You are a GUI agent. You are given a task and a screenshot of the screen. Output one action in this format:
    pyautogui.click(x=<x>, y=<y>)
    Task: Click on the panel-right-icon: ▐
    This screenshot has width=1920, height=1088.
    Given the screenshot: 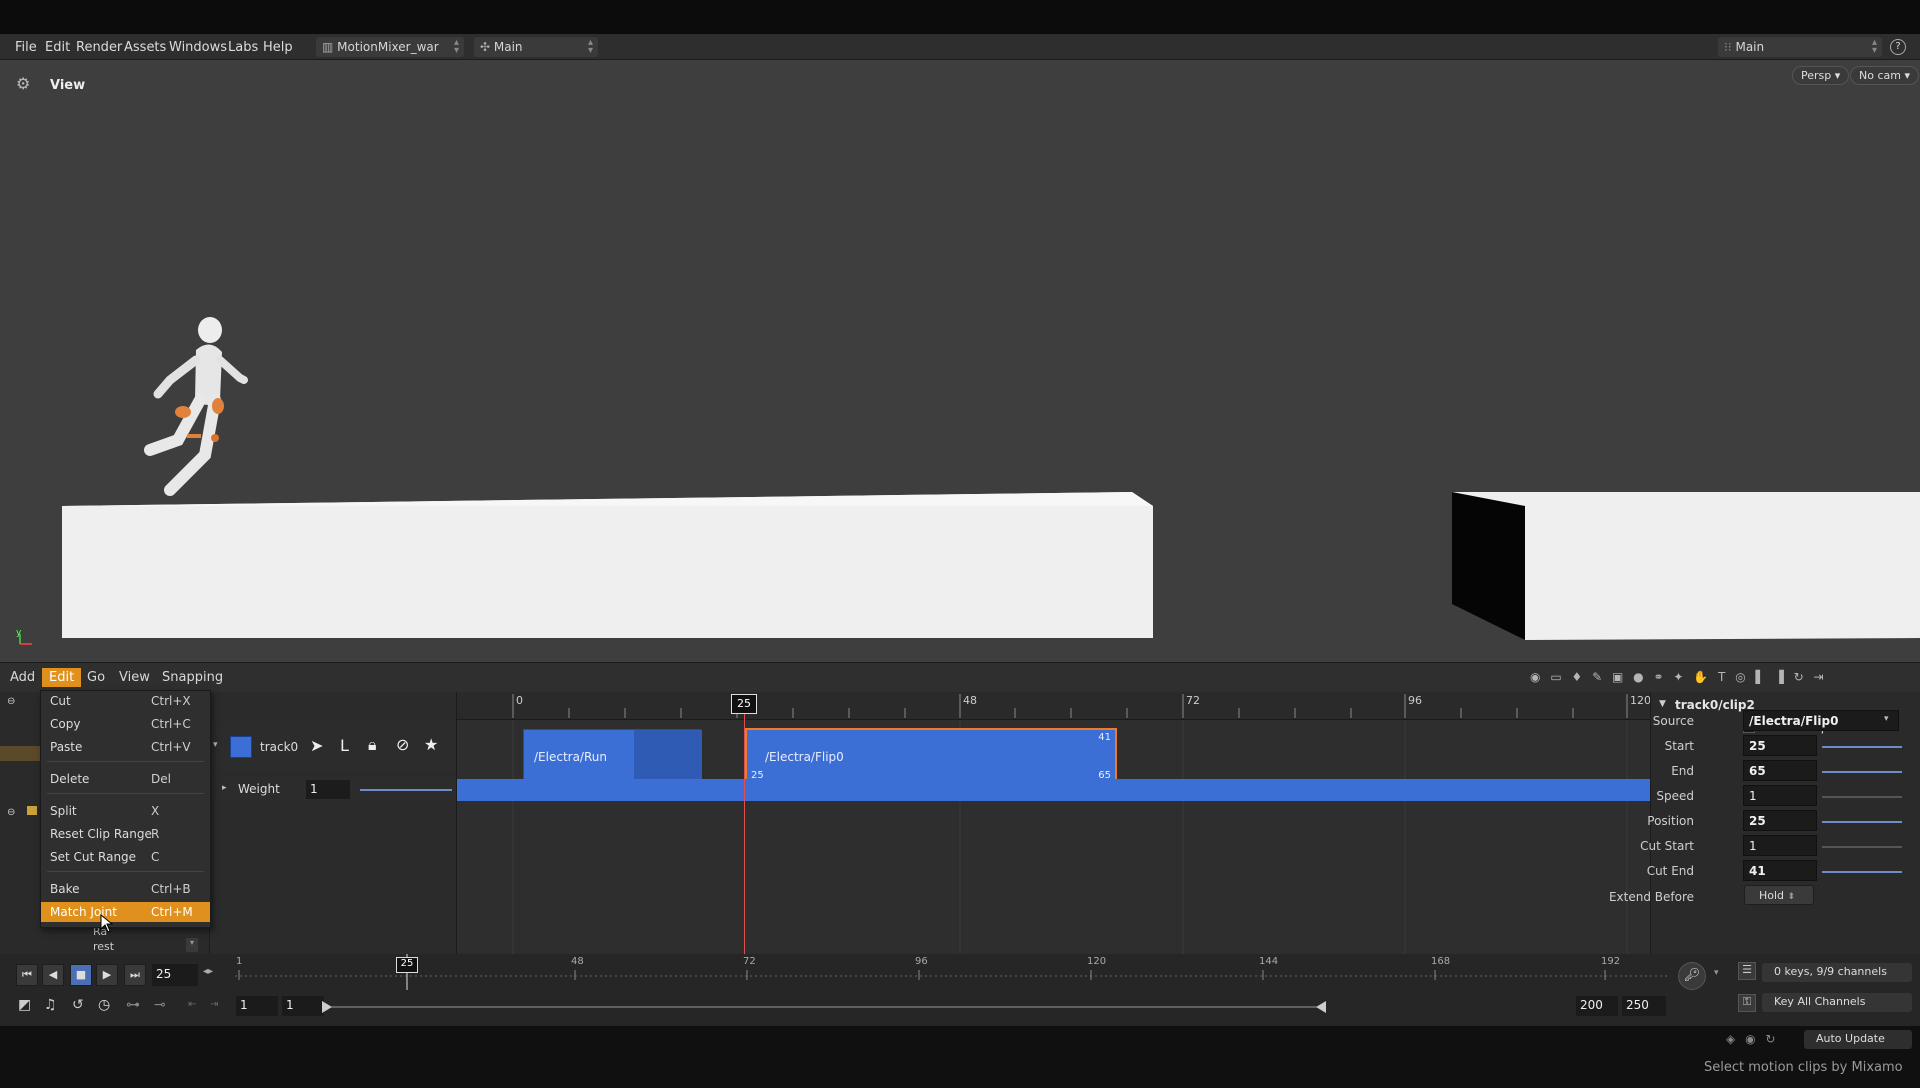 What is the action you would take?
    pyautogui.click(x=1779, y=677)
    